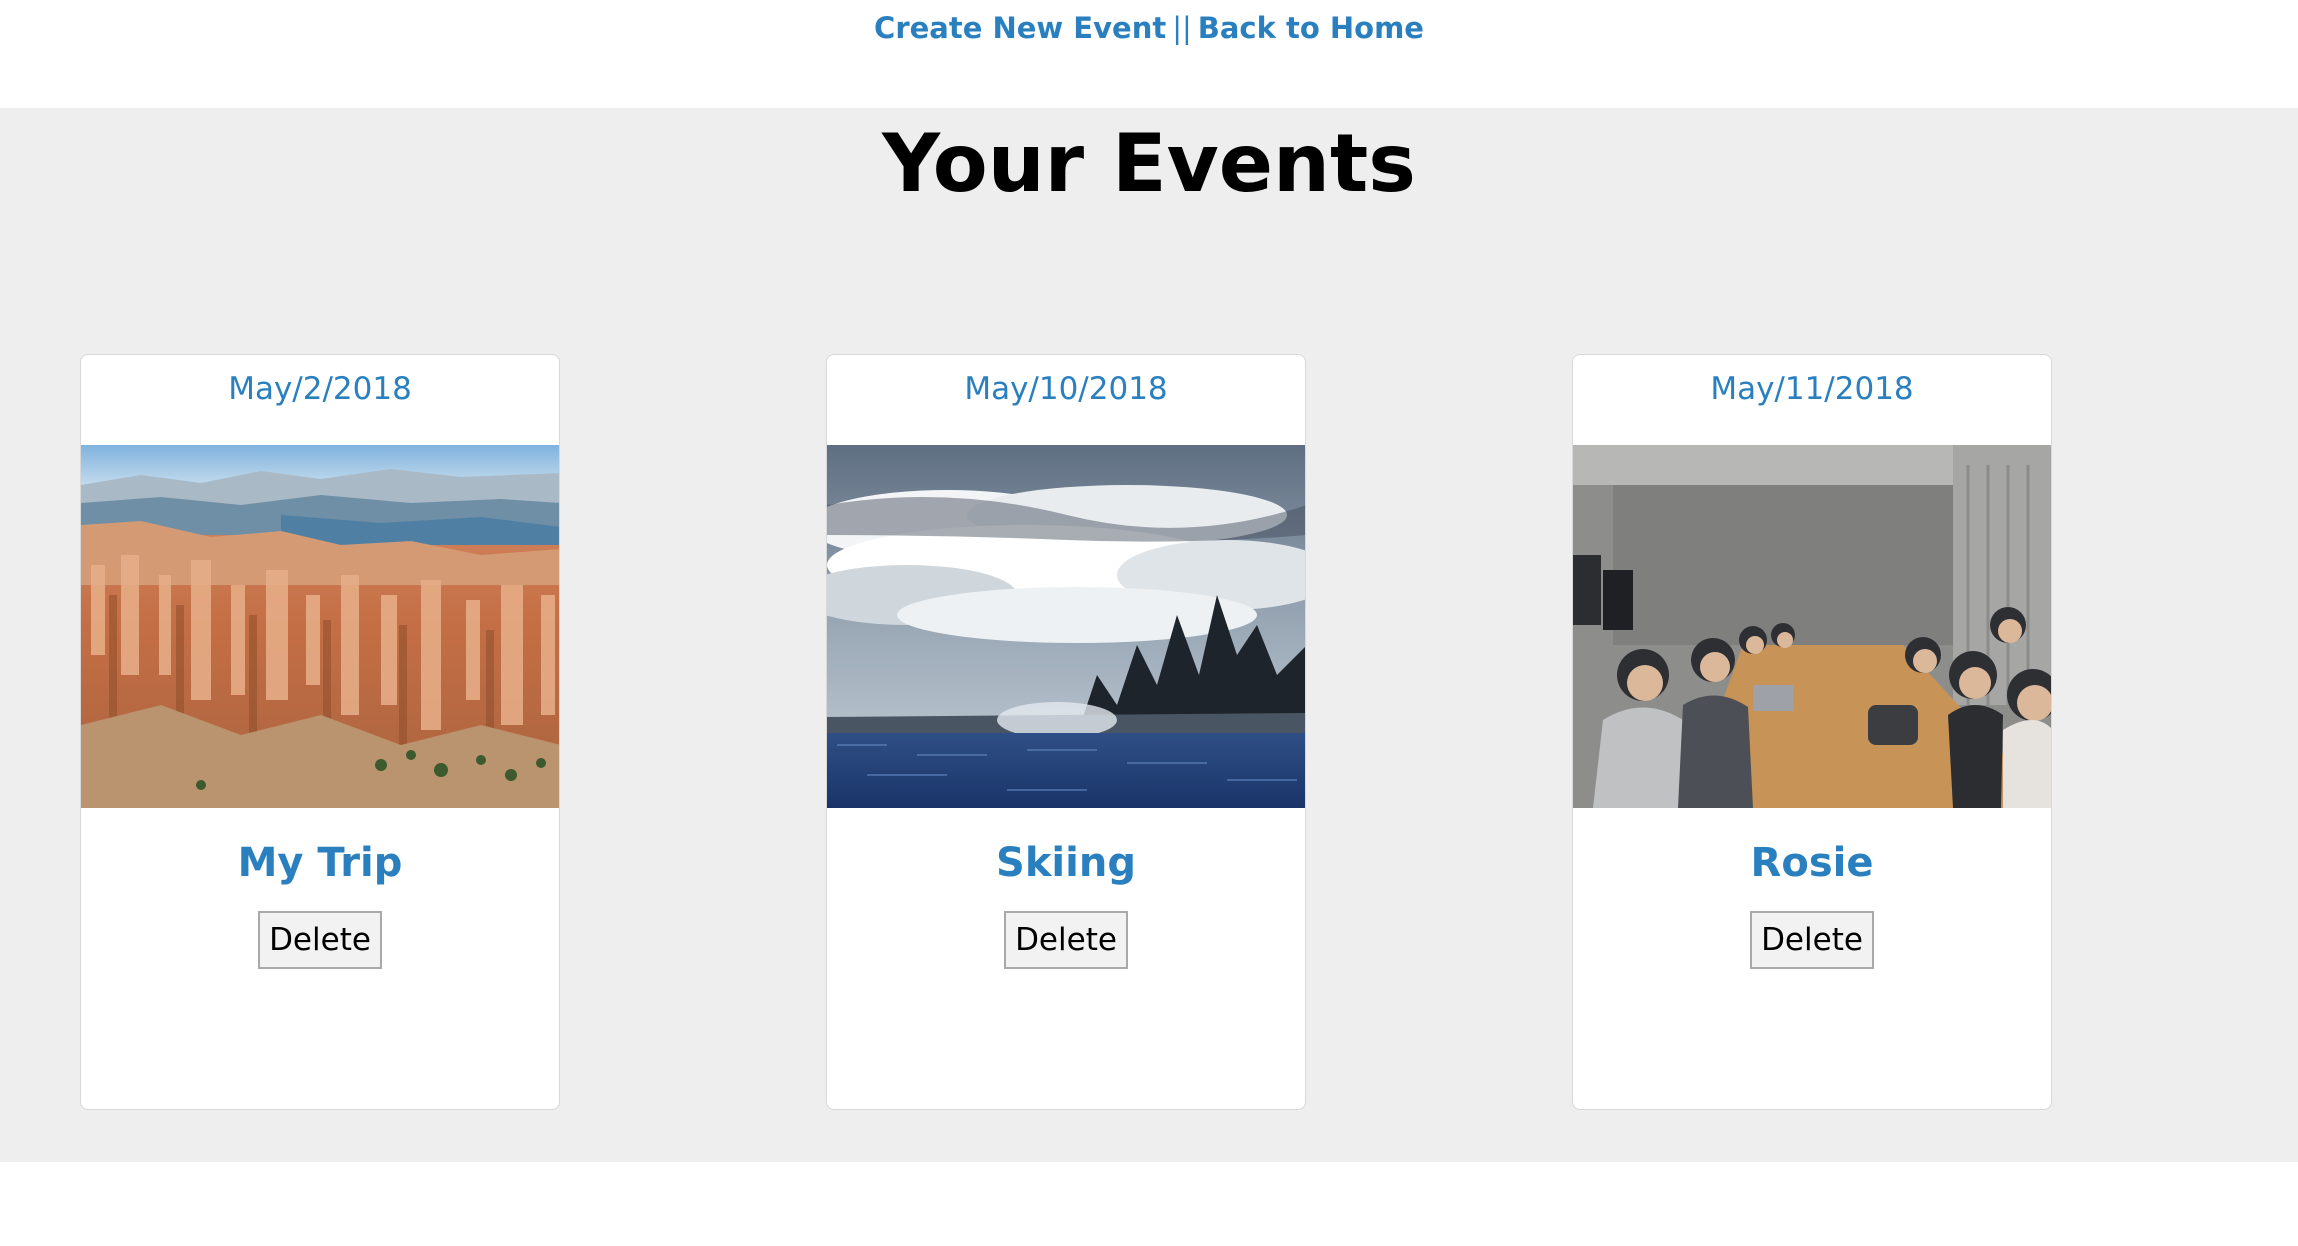 The width and height of the screenshot is (2298, 1246). Describe the element at coordinates (1020, 28) in the screenshot. I see `create-new-event-link: Create New Event` at that location.